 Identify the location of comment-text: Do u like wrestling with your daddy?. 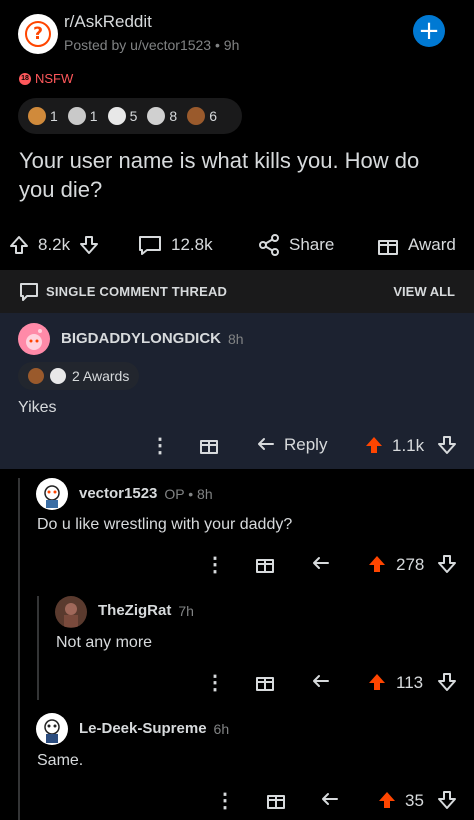
(165, 524).